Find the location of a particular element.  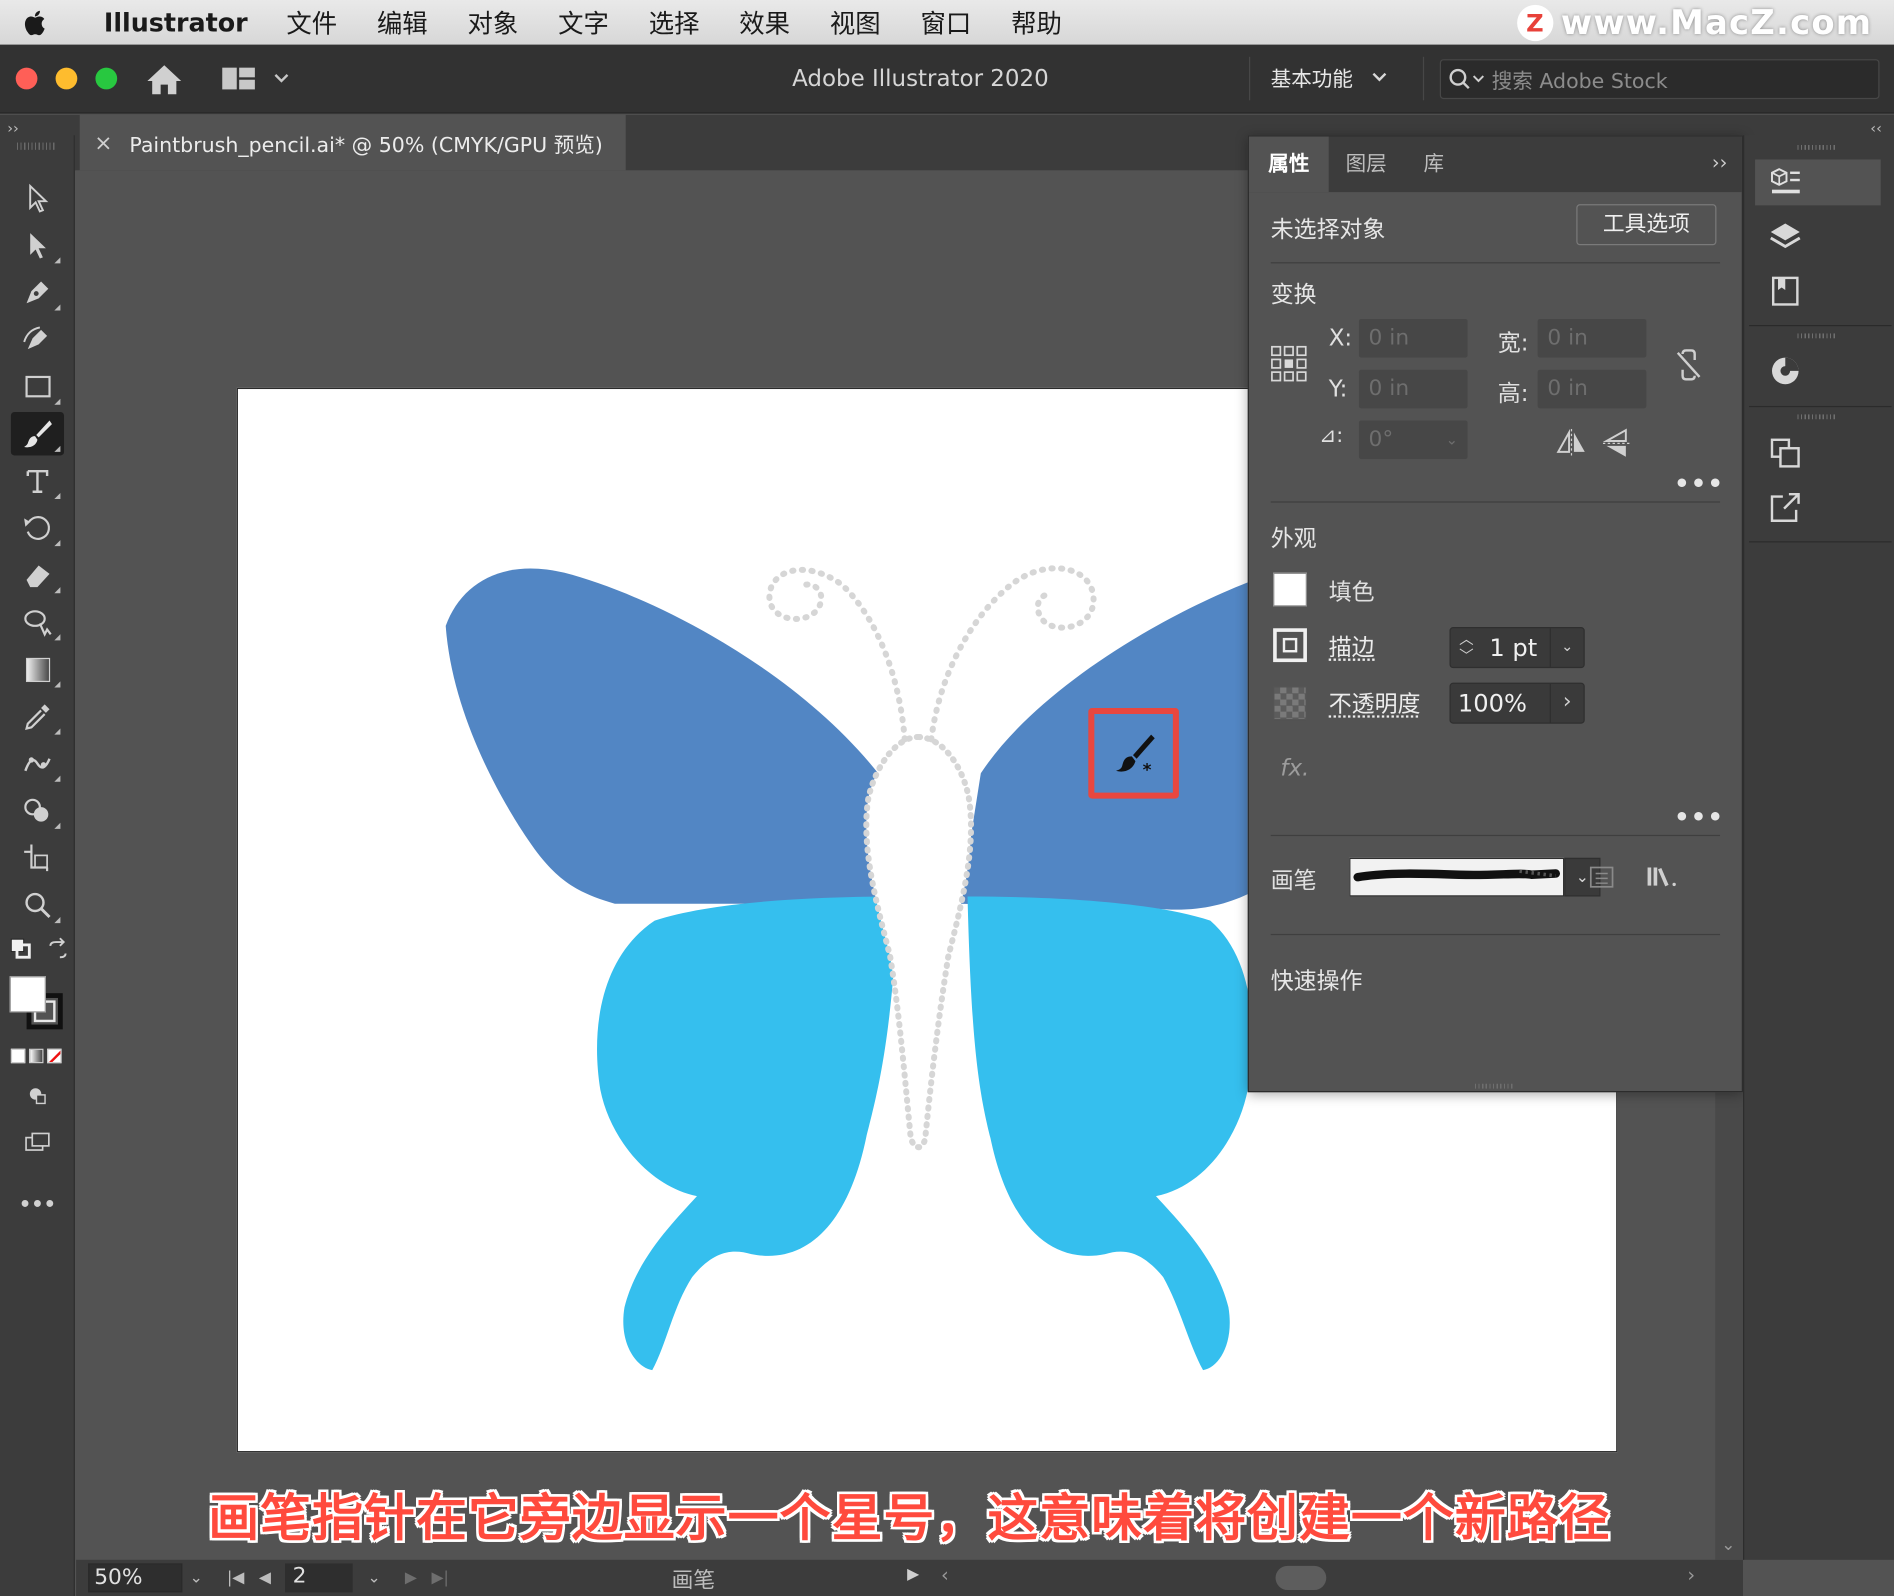

tab-libraries: 库 is located at coordinates (1434, 165).